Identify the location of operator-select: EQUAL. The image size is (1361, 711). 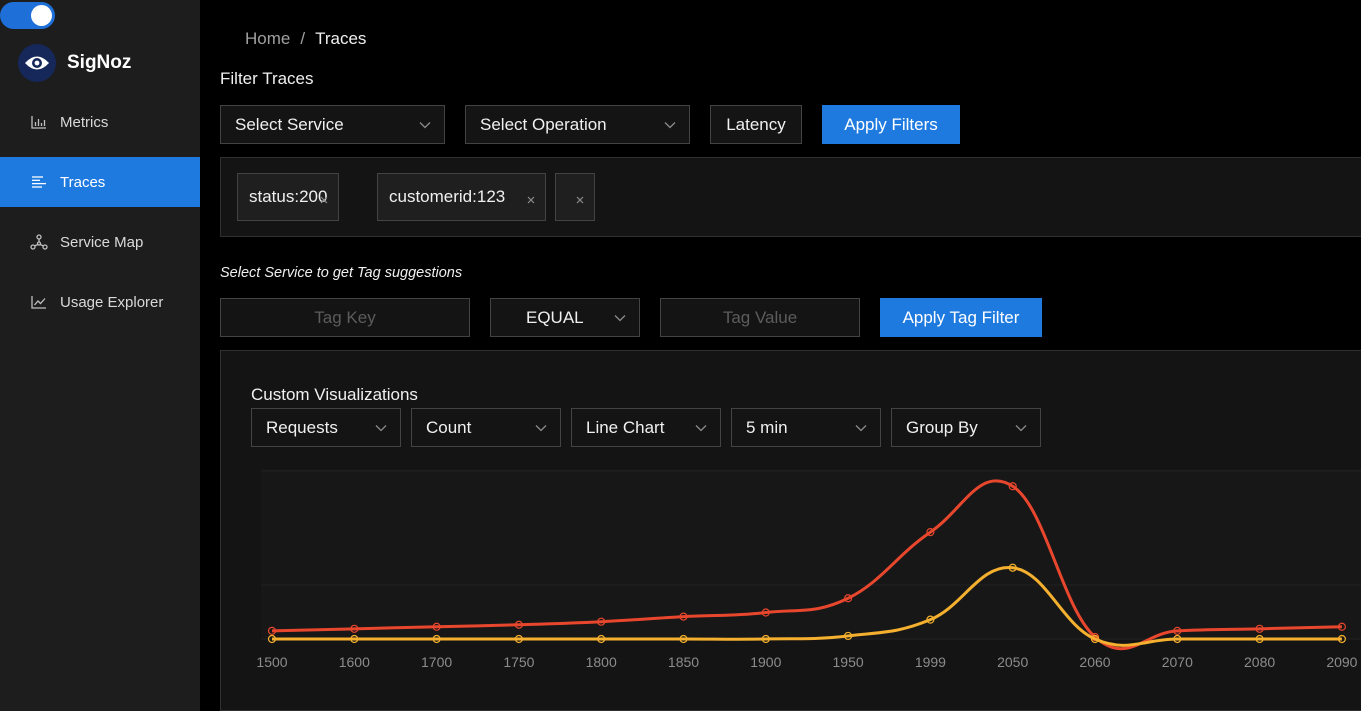
(565, 317).